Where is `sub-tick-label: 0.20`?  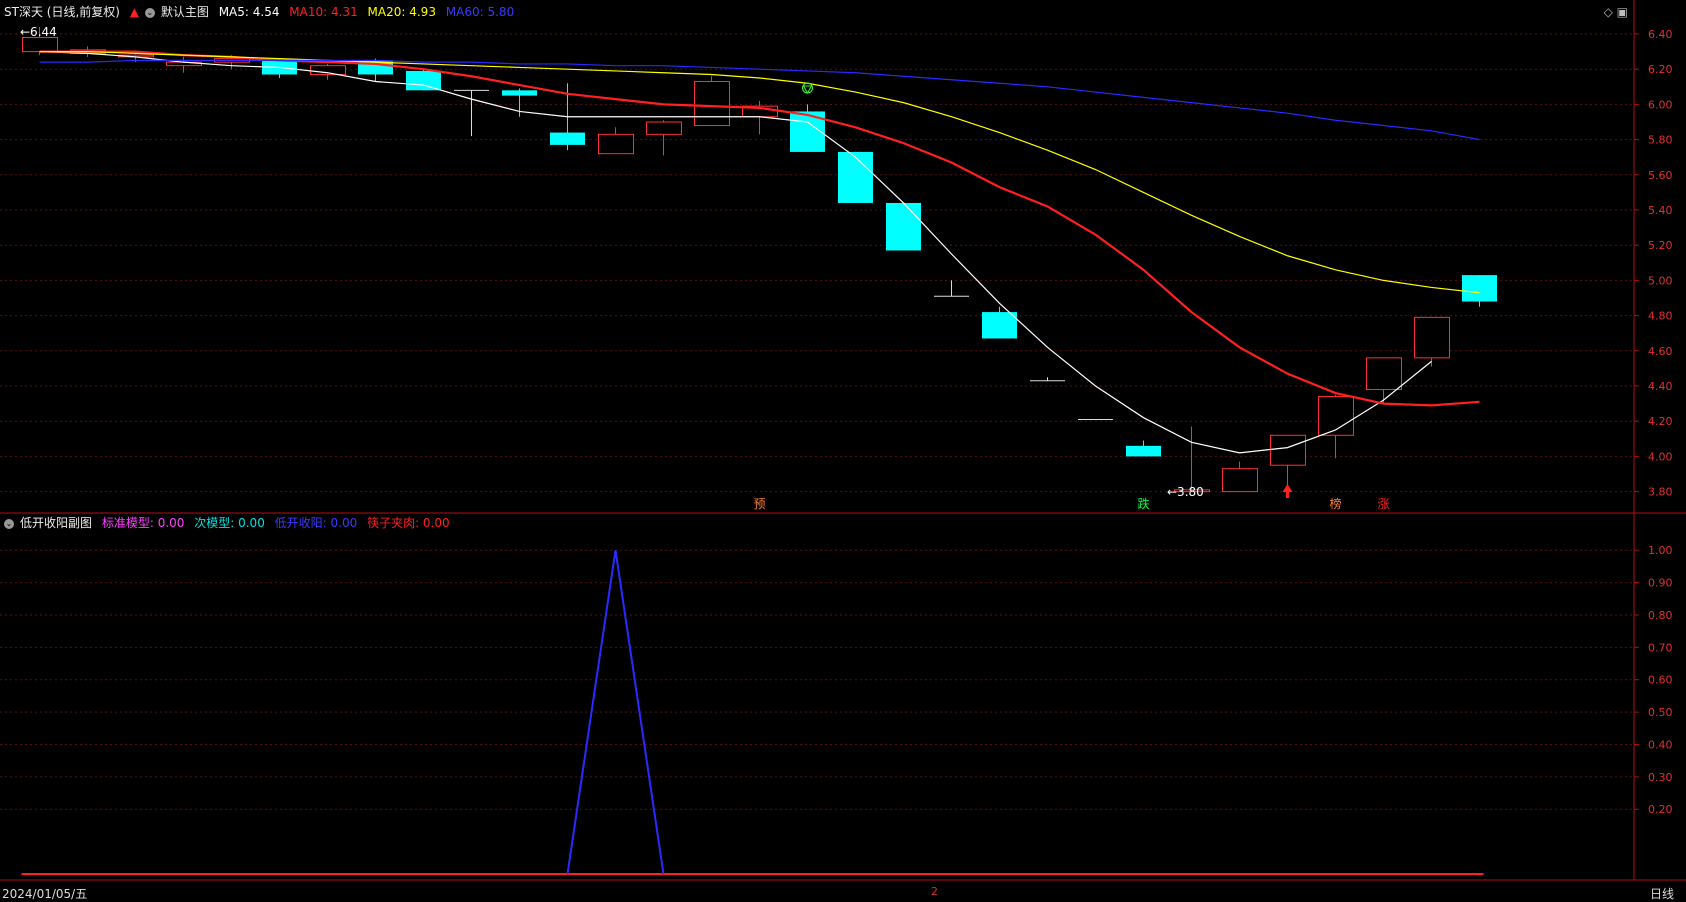 sub-tick-label: 0.20 is located at coordinates (1660, 809).